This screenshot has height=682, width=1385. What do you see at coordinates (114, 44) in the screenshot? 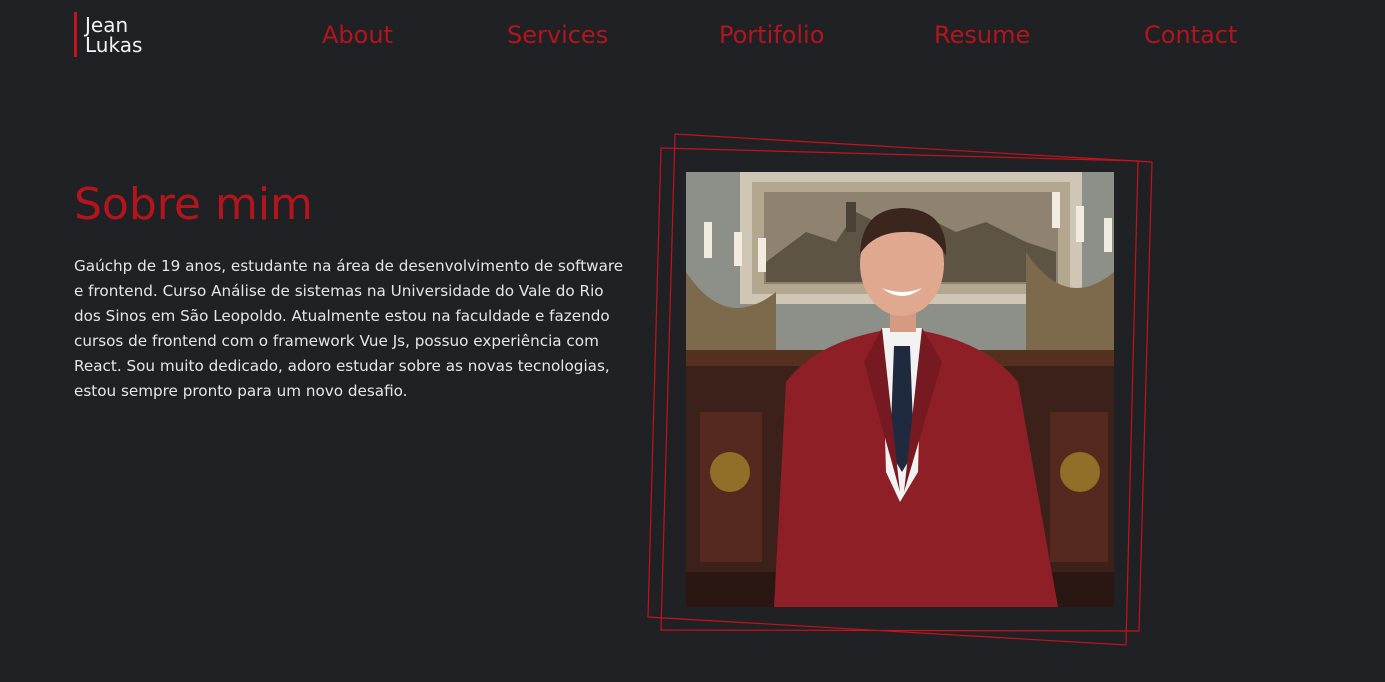
I see `logo-last-name: Lukas` at bounding box center [114, 44].